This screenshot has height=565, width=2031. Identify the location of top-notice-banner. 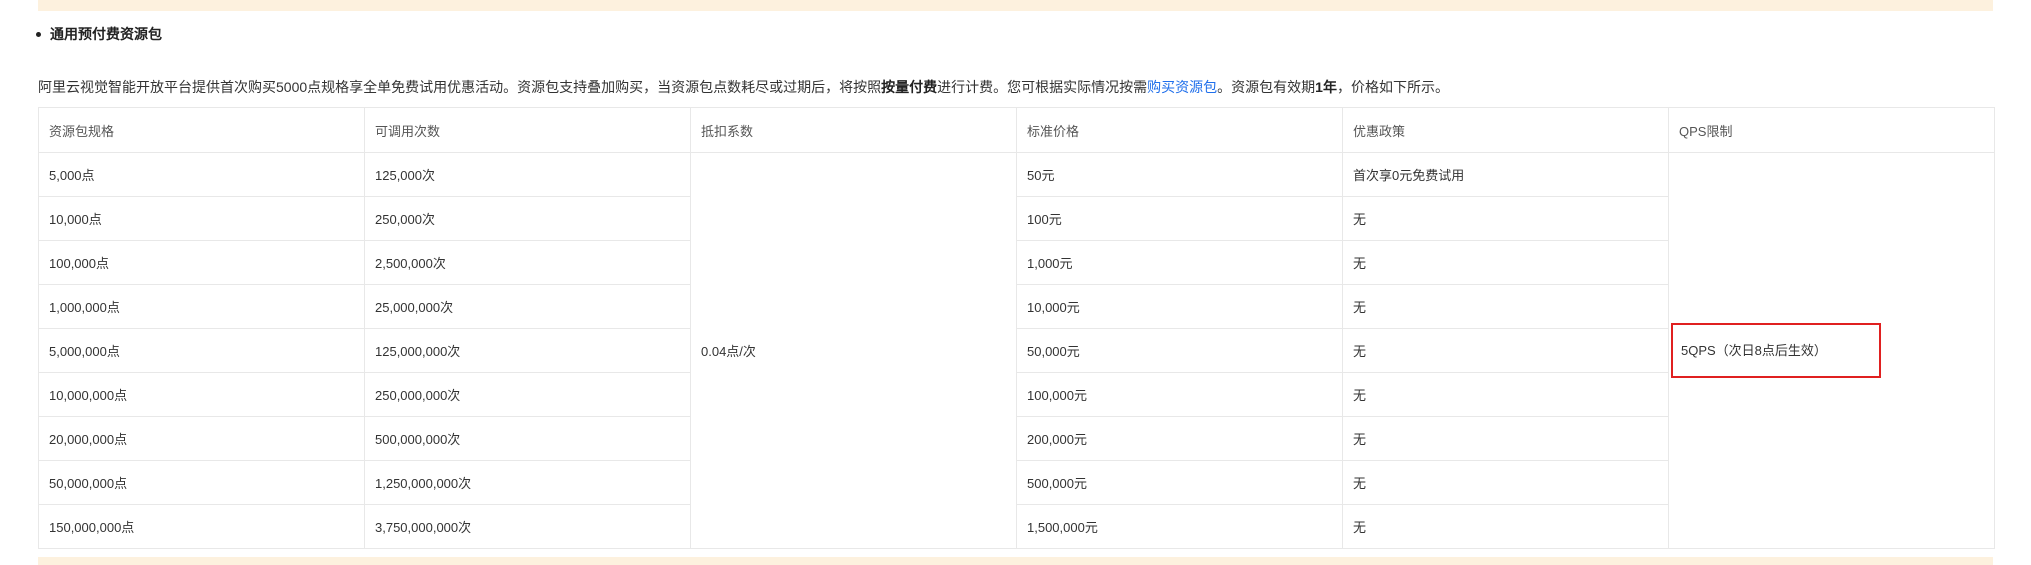
(1015, 5).